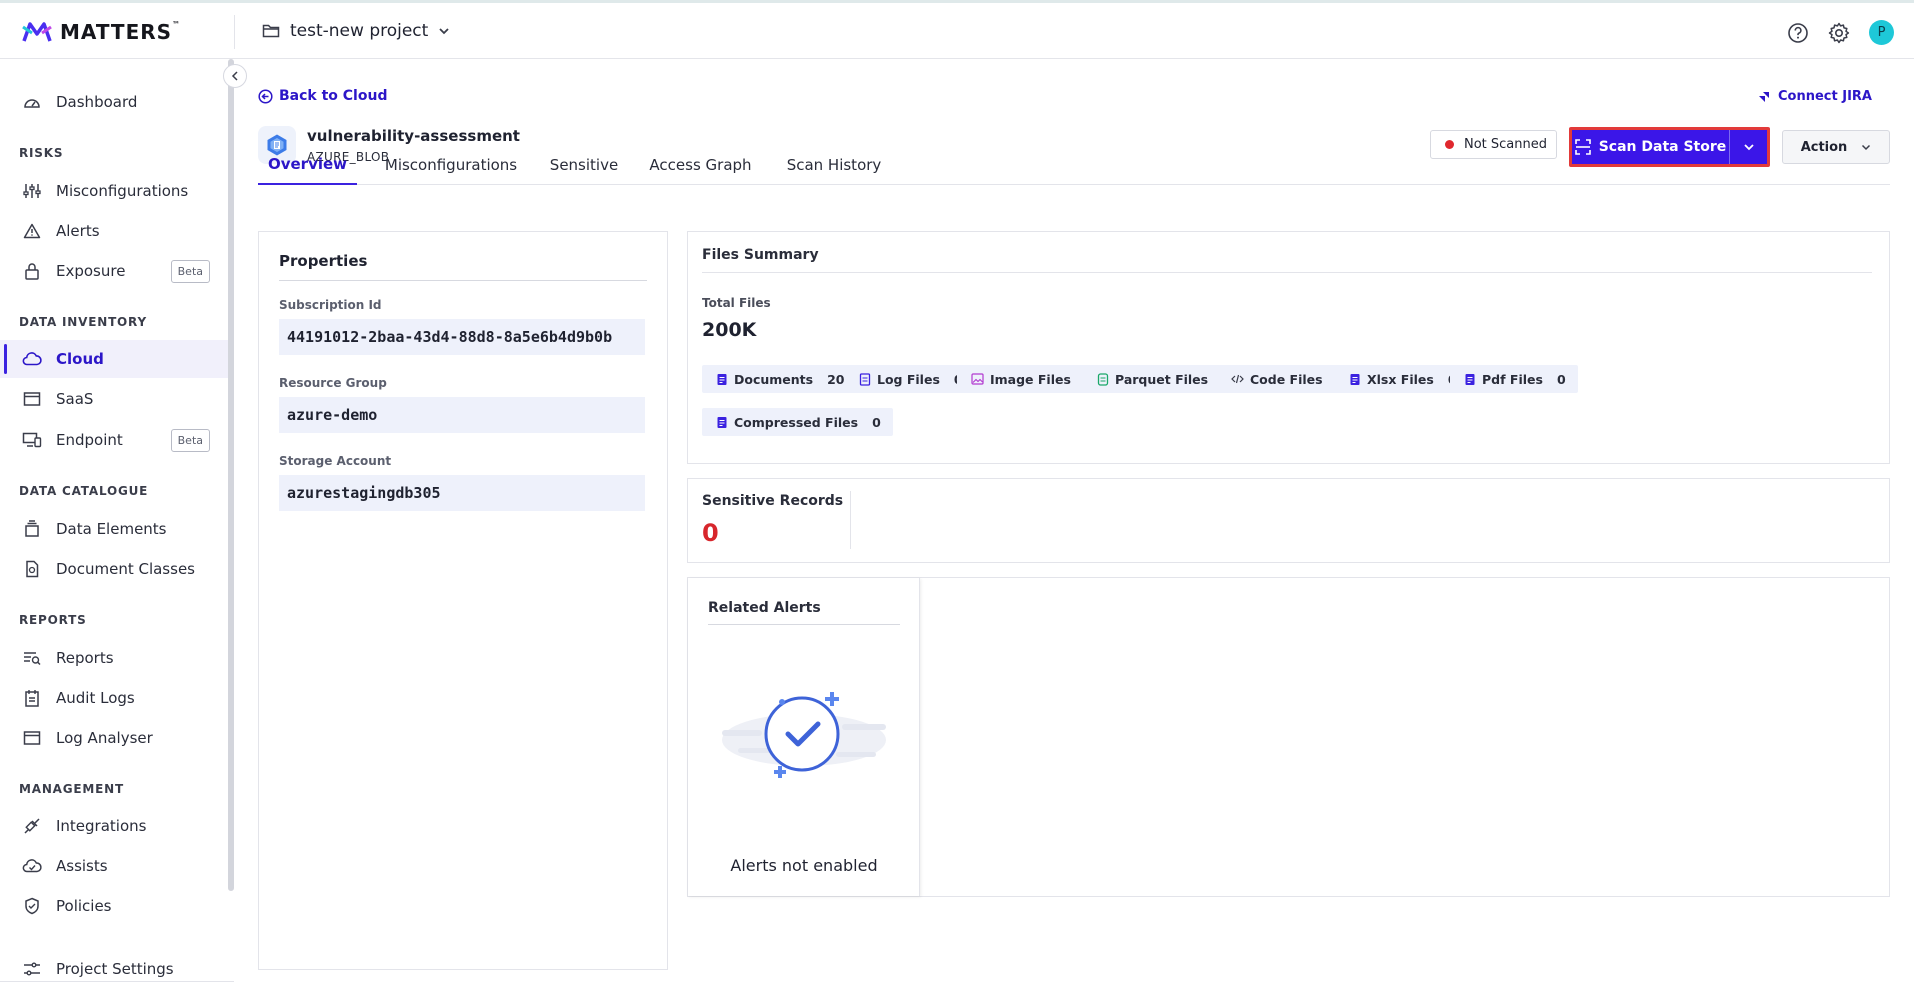  Describe the element at coordinates (307, 165) in the screenshot. I see `tab-overview: Overview` at that location.